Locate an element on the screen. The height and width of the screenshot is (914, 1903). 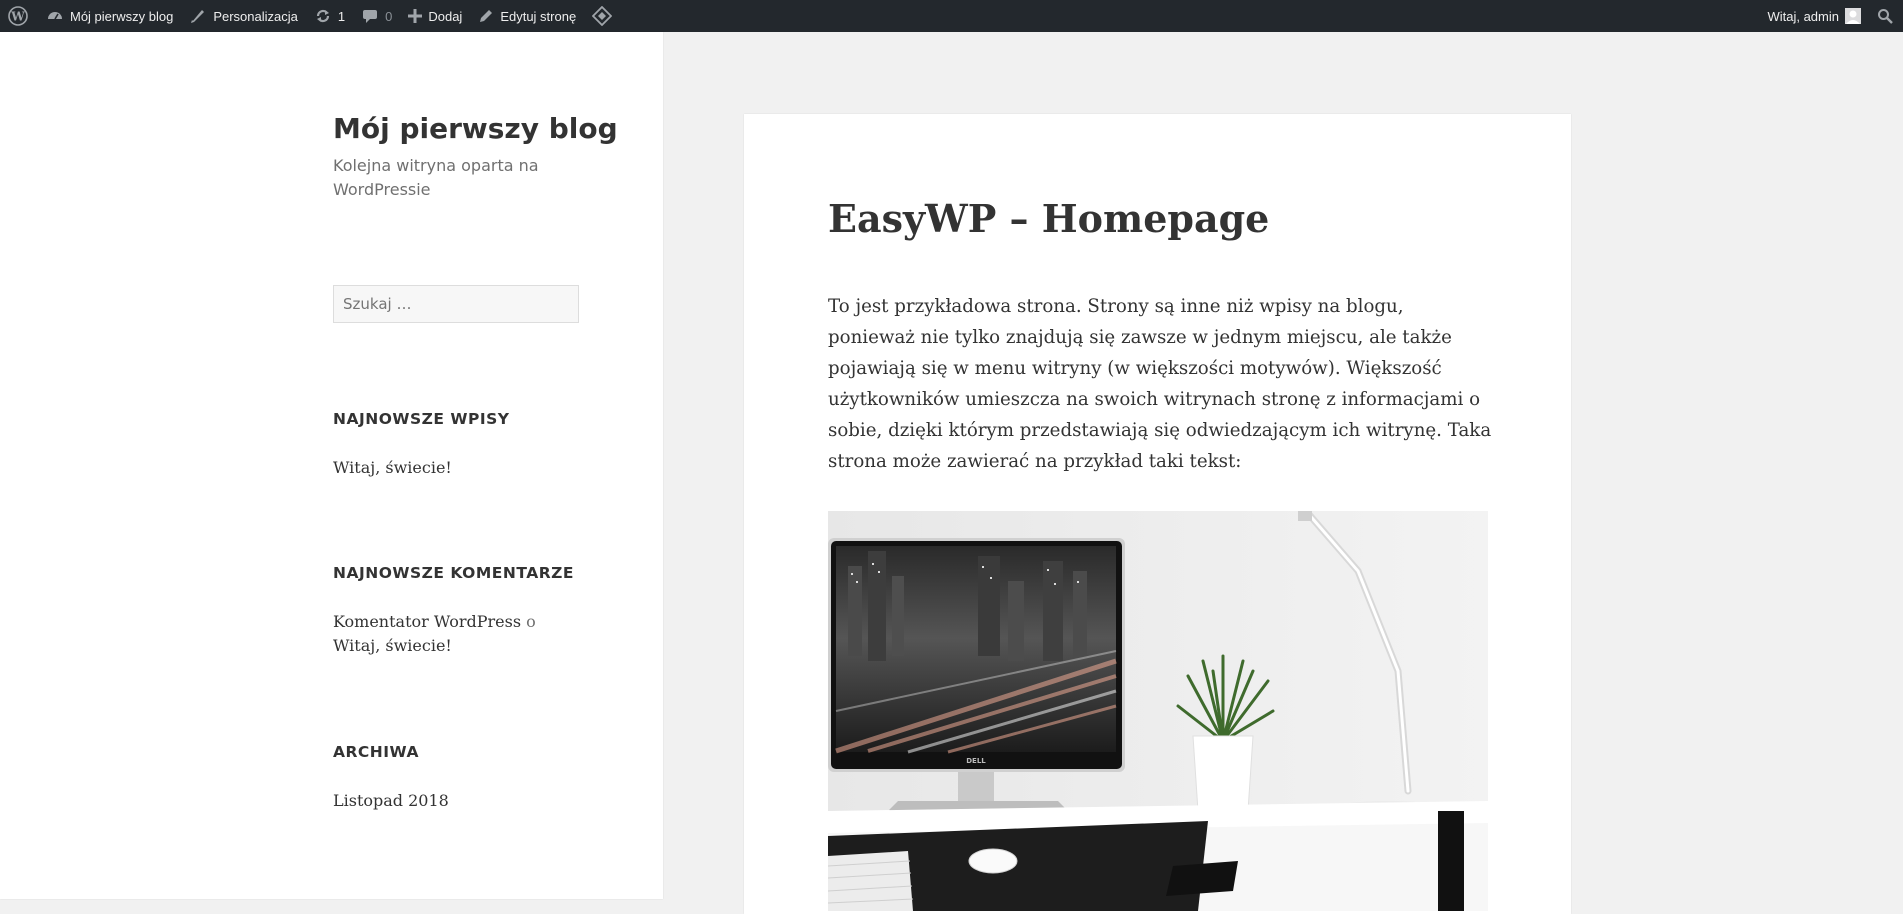
greeting-label: Witaj, admin is located at coordinates (1803, 16).